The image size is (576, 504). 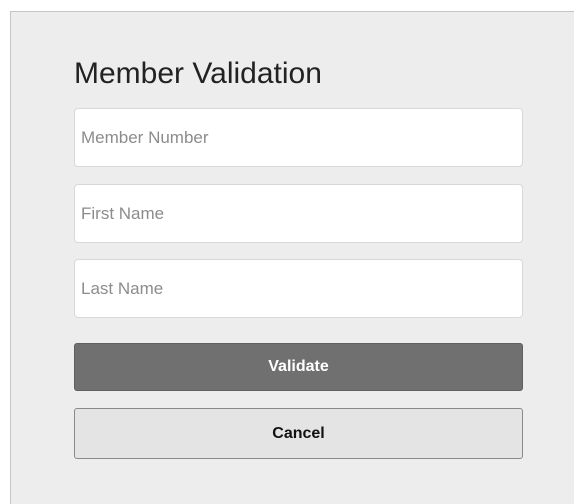 I want to click on validate-button: Validate, so click(x=298, y=367).